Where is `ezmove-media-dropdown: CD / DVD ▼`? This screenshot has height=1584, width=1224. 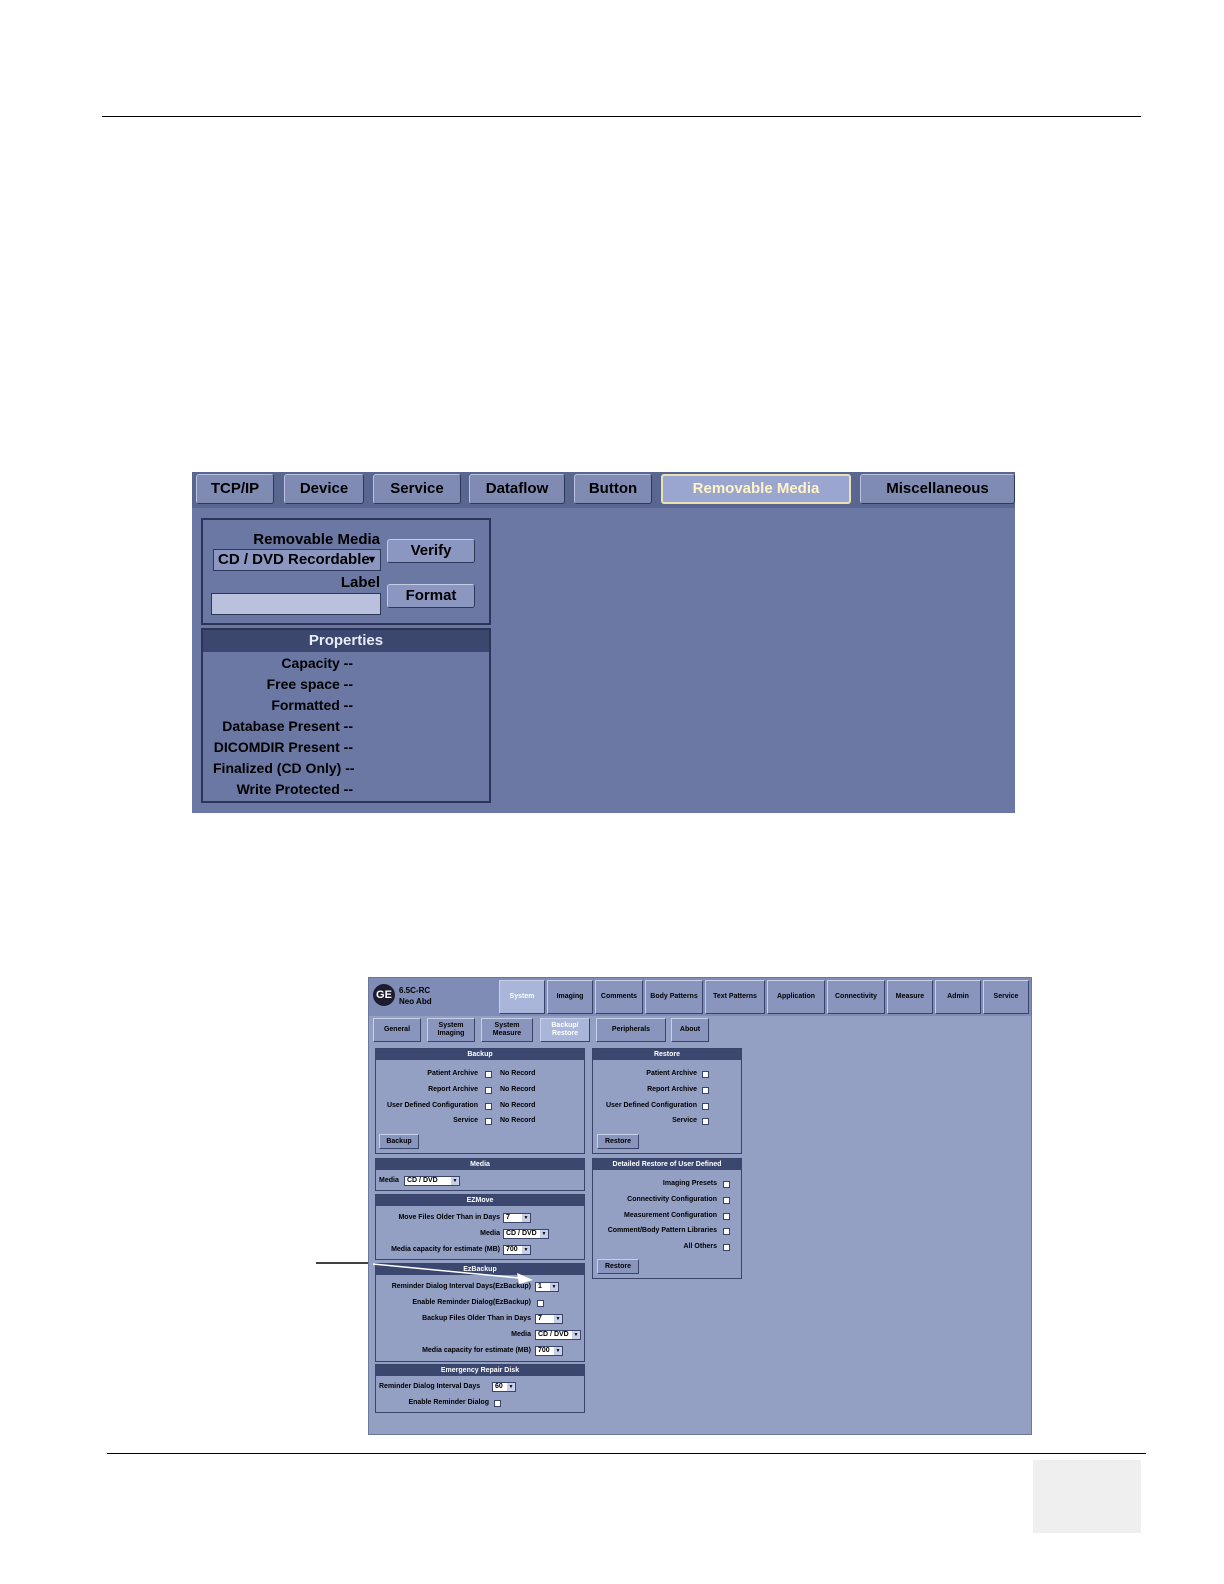 ezmove-media-dropdown: CD / DVD ▼ is located at coordinates (526, 1234).